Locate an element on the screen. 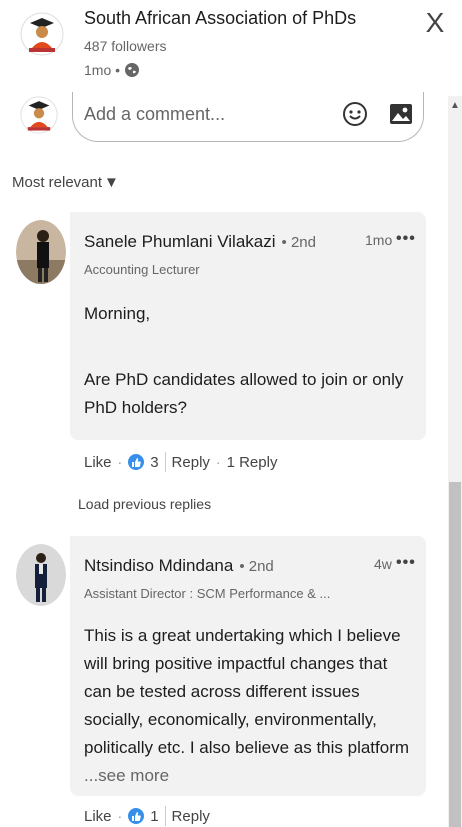 This screenshot has width=462, height=827. sort-dropdown: Most relevant ▼ is located at coordinates (65, 182).